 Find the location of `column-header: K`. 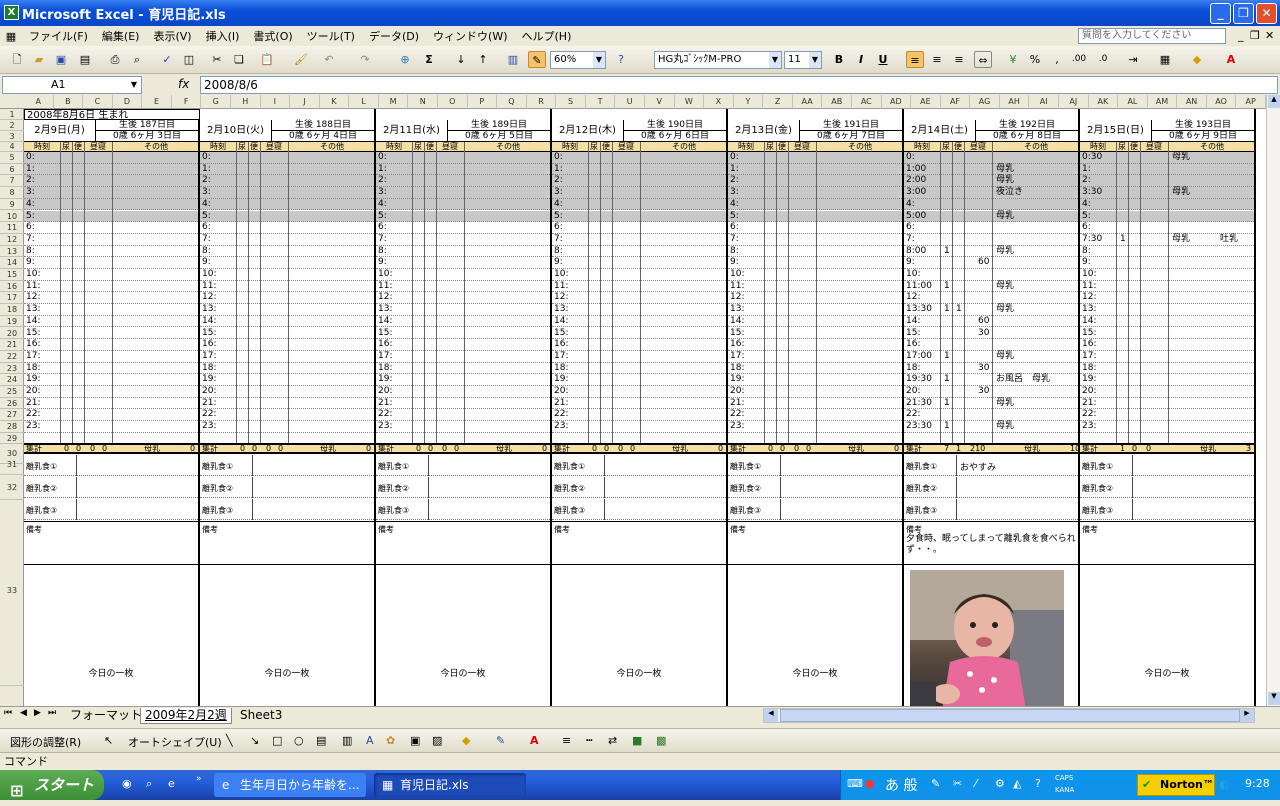

column-header: K is located at coordinates (335, 102).